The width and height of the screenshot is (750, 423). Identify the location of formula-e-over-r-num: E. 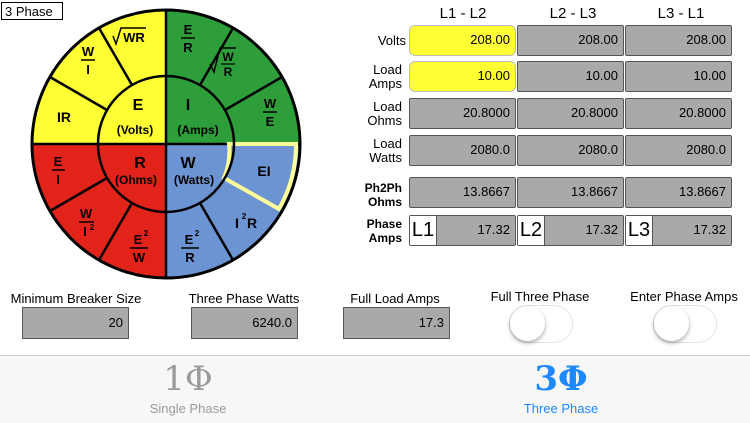
(188, 29).